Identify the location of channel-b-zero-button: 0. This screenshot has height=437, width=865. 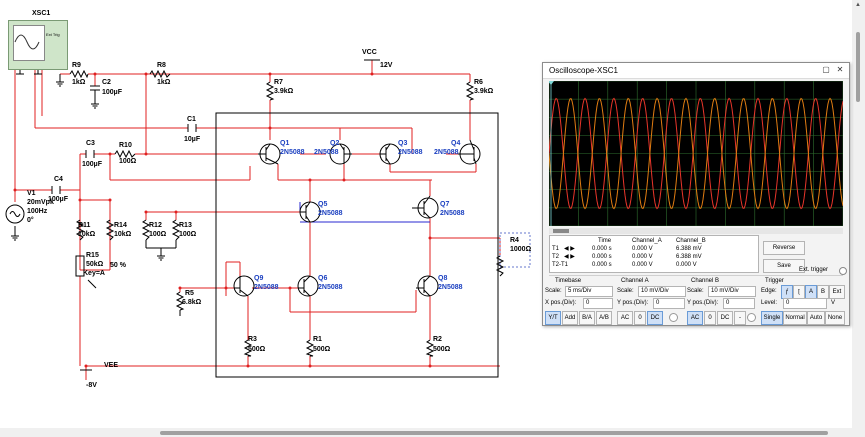
(710, 318).